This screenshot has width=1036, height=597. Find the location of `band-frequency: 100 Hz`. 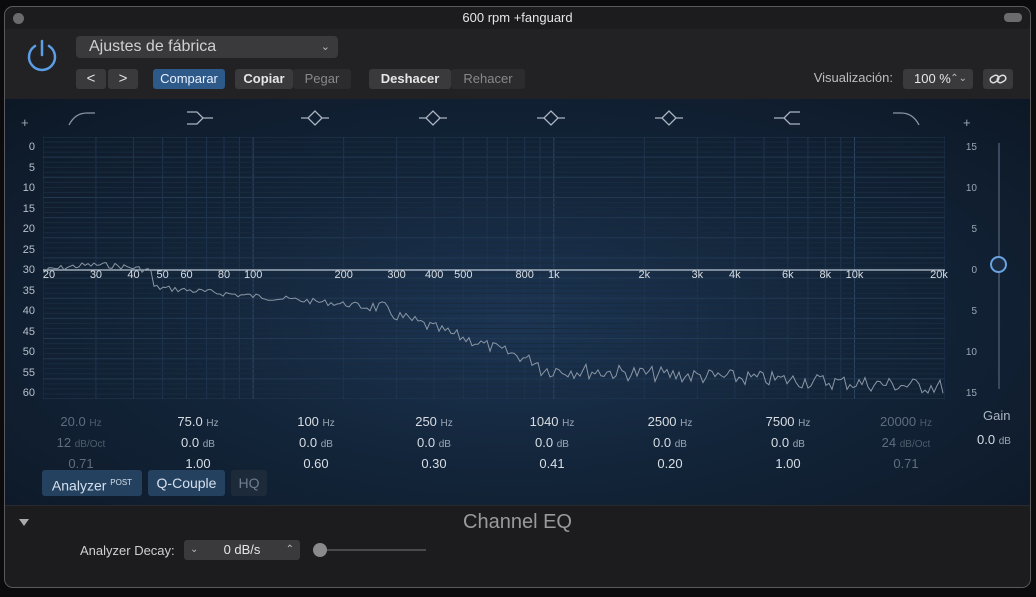

band-frequency: 100 Hz is located at coordinates (316, 421).